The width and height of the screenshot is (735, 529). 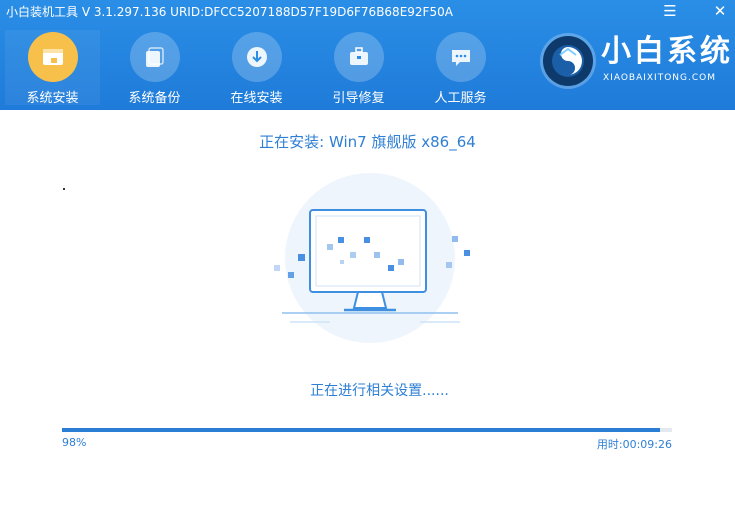 I want to click on chat-icon, so click(x=460, y=57).